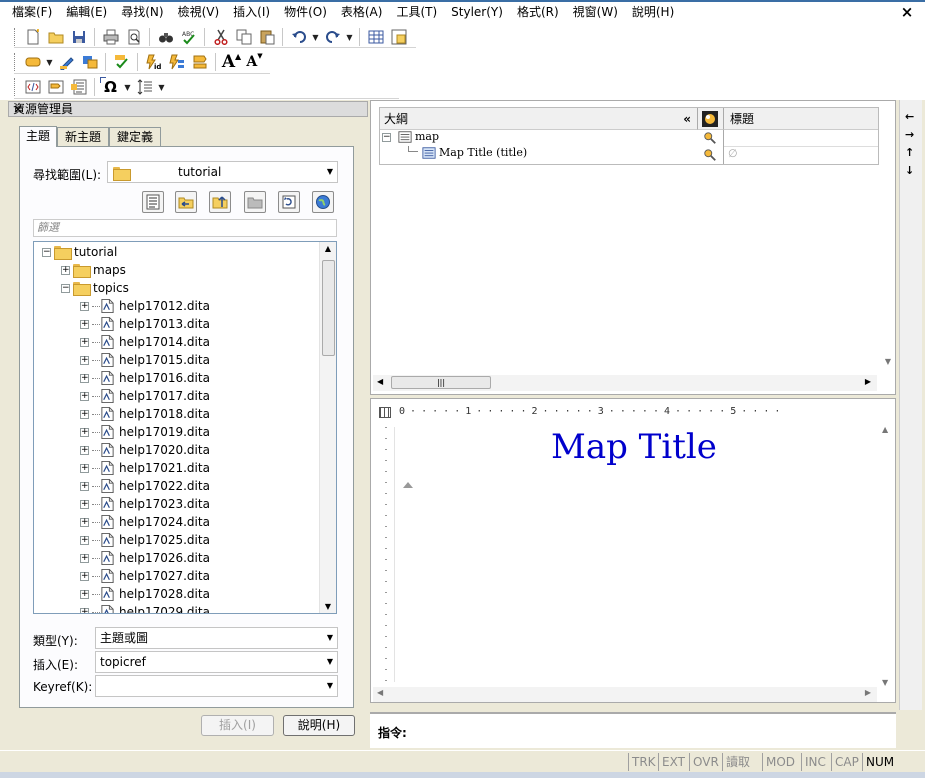  What do you see at coordinates (220, 202) in the screenshot?
I see `up-folder-button` at bounding box center [220, 202].